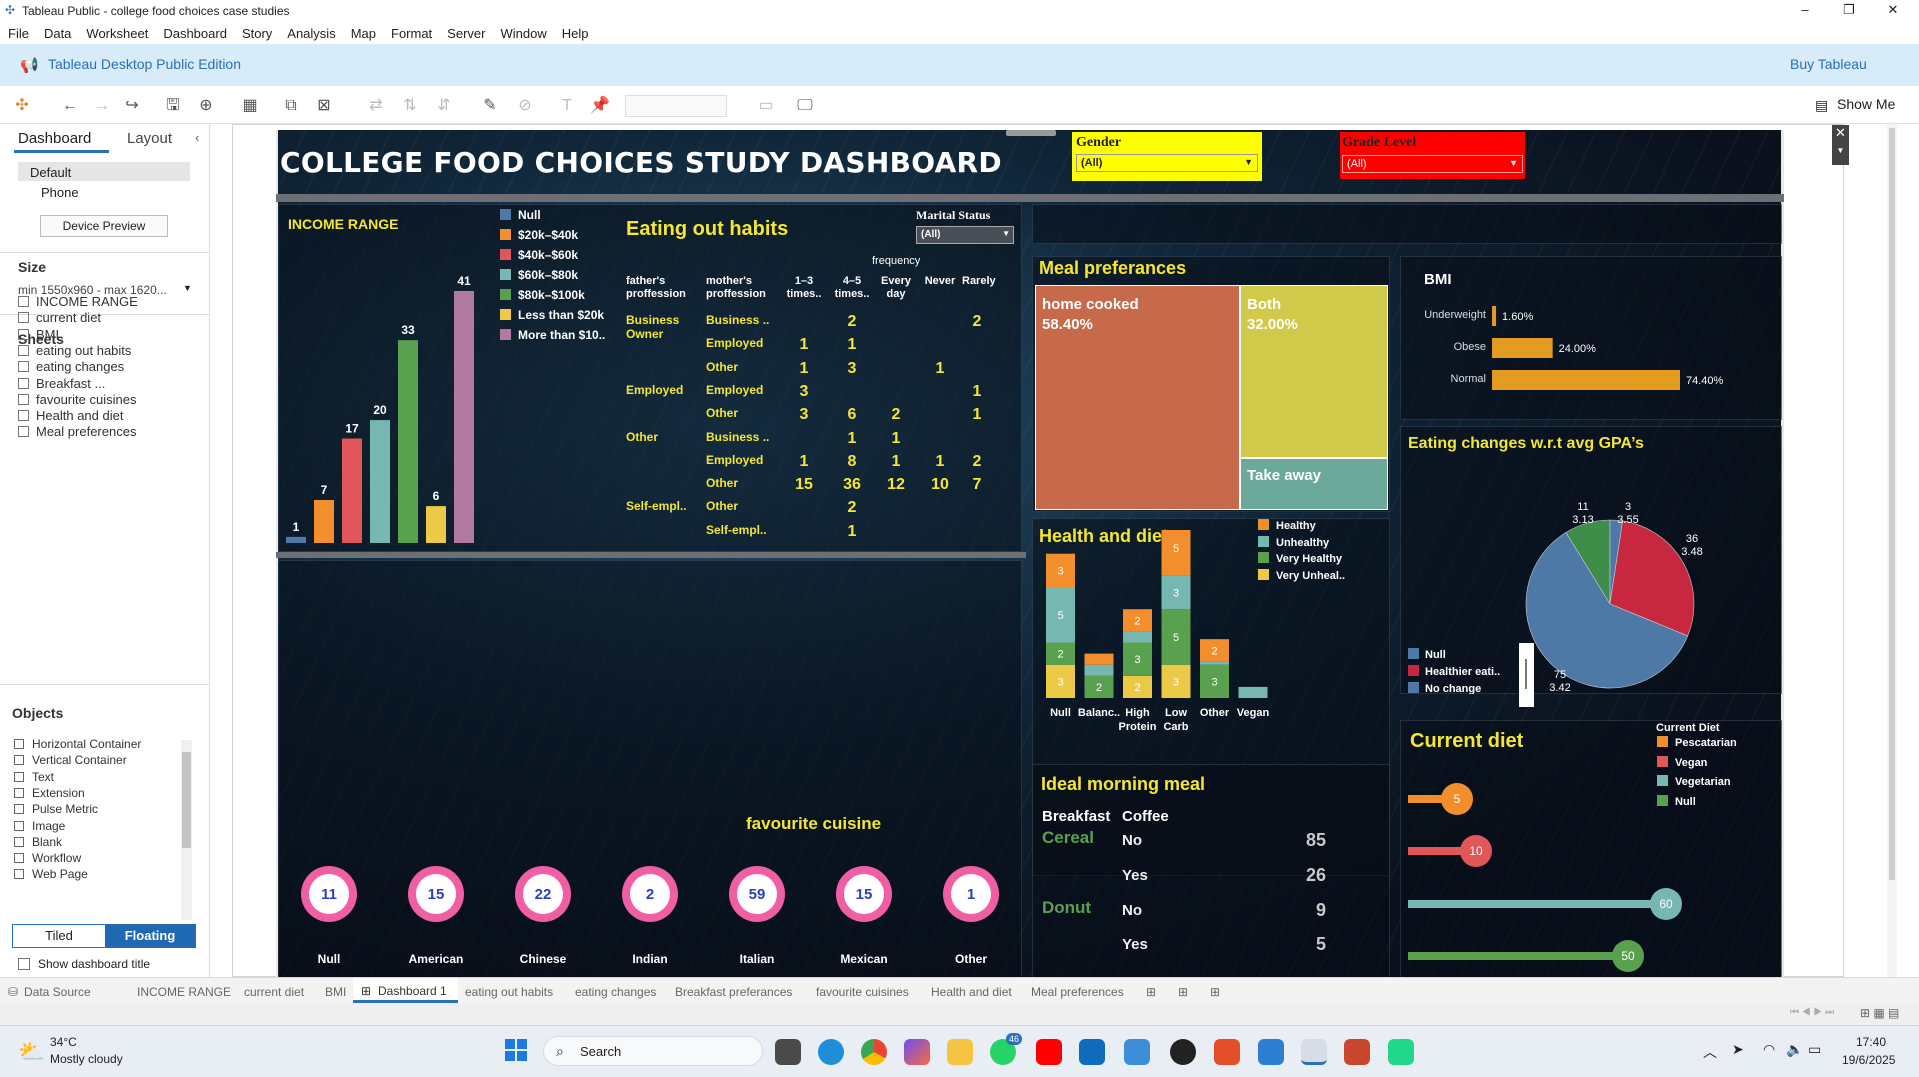  Describe the element at coordinates (1049, 1052) in the screenshot. I see `youtube-icon` at that location.